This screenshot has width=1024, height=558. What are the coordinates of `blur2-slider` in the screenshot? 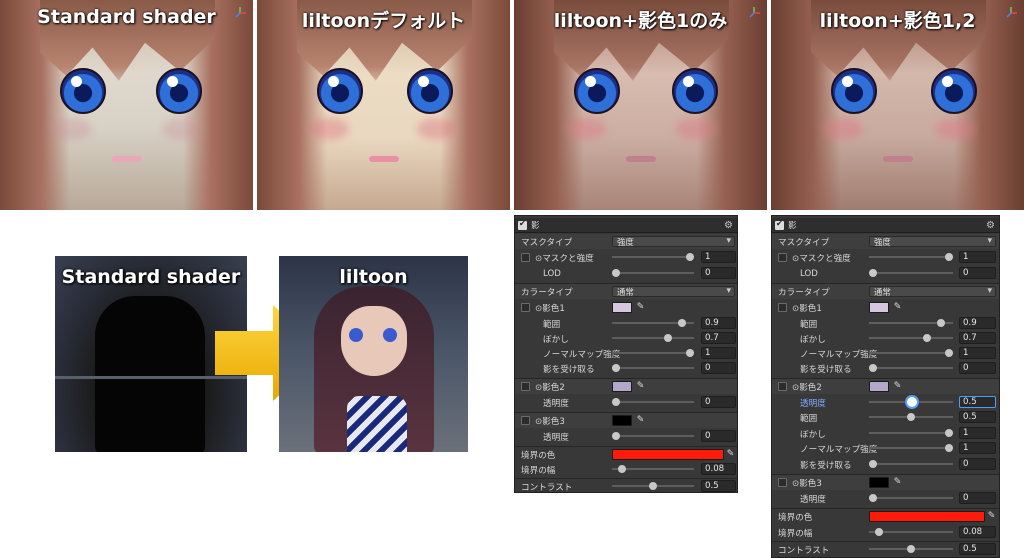 It's located at (949, 433).